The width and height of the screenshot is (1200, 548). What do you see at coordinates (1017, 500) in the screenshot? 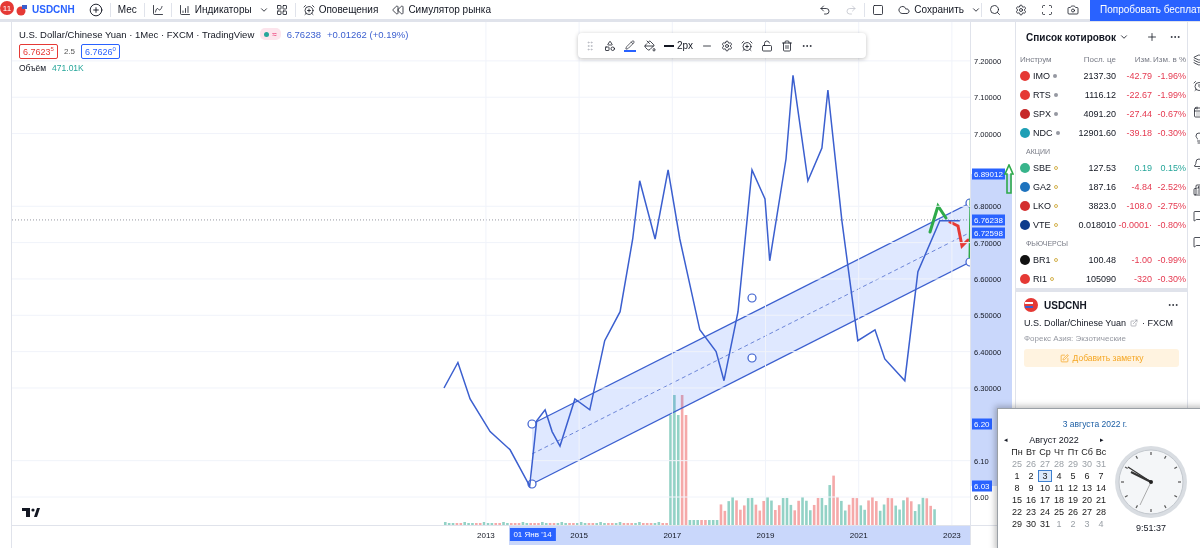
I see `calendar-day: 15` at bounding box center [1017, 500].